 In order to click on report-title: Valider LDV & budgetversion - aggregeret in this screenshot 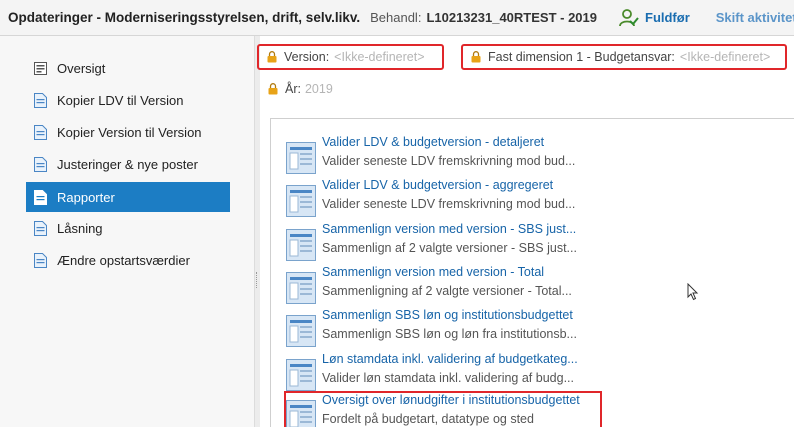, I will do `click(437, 185)`.